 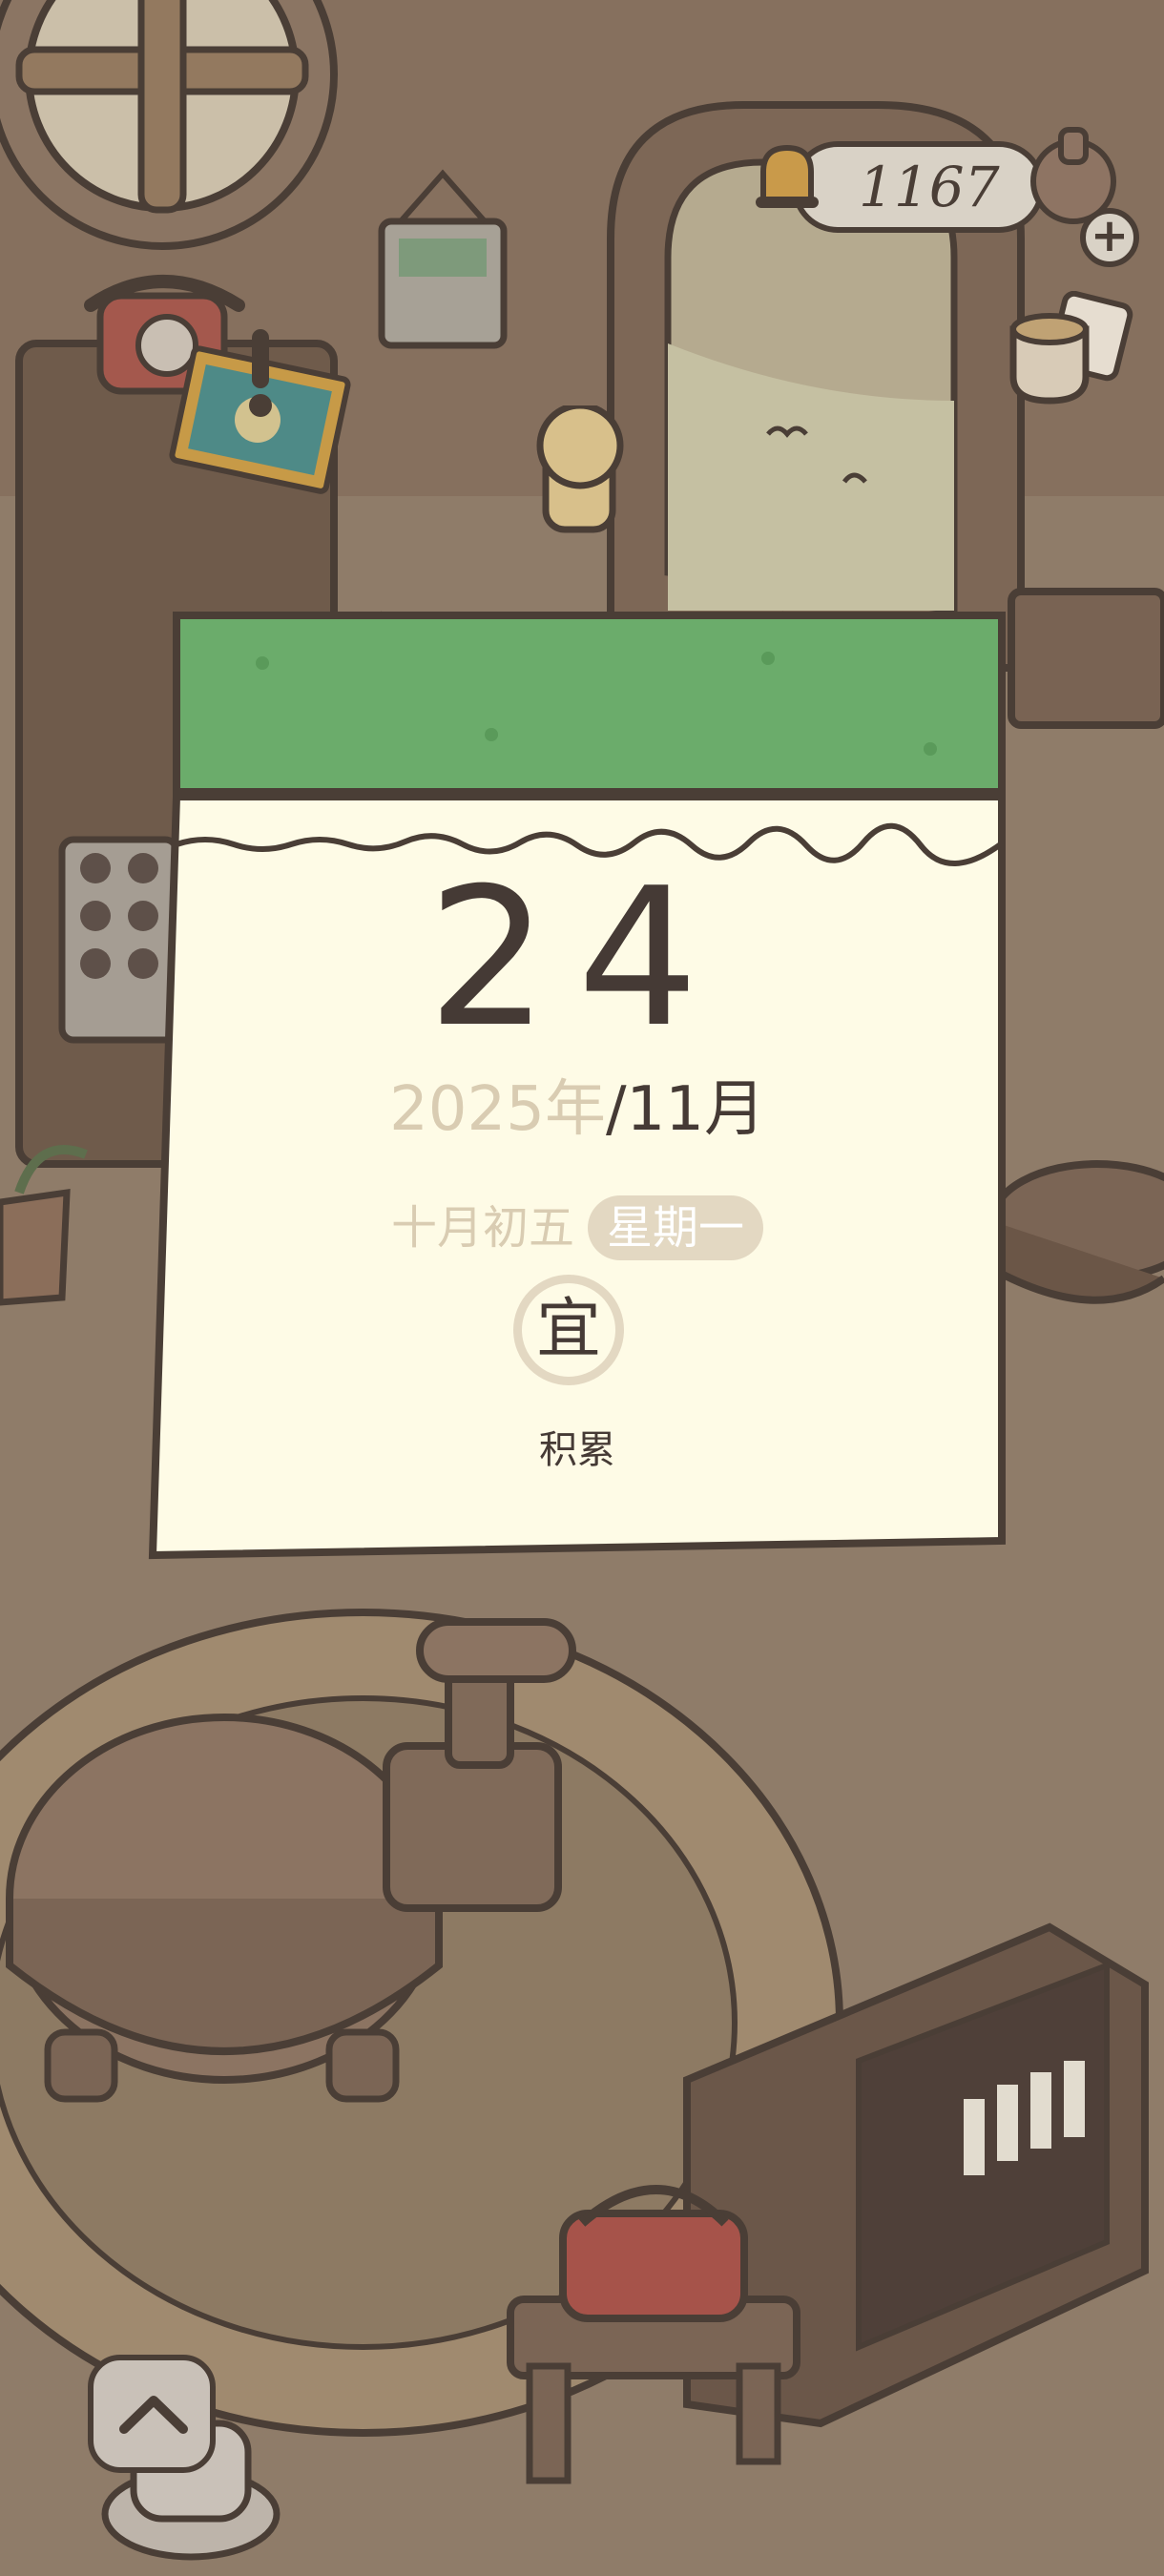 What do you see at coordinates (930, 187) in the screenshot?
I see `clover-count-text: 1167` at bounding box center [930, 187].